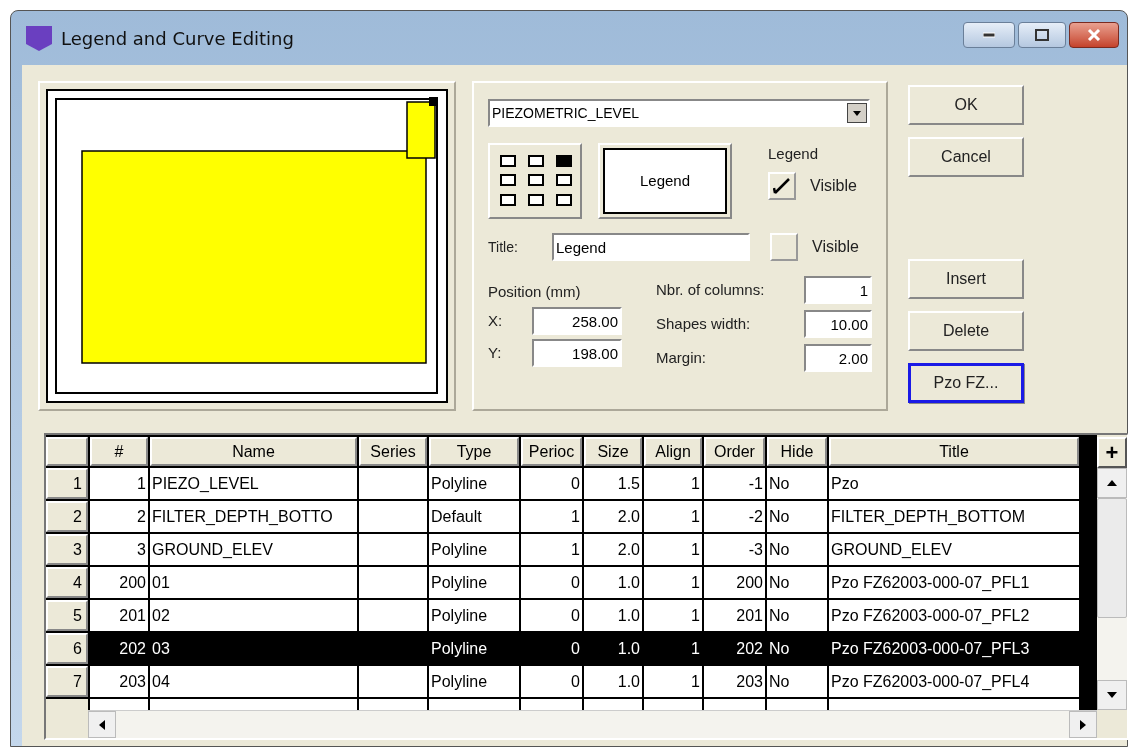 Image resolution: width=1128 pixels, height=750 pixels. What do you see at coordinates (673, 451) in the screenshot?
I see `column-header: Align` at bounding box center [673, 451].